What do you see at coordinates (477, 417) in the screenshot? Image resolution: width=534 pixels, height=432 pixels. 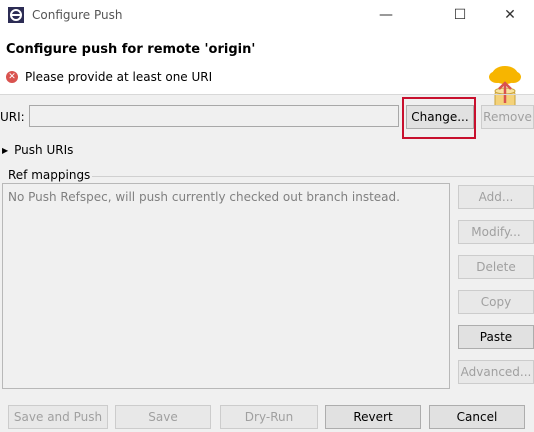 I see `cancel-button: Cancel` at bounding box center [477, 417].